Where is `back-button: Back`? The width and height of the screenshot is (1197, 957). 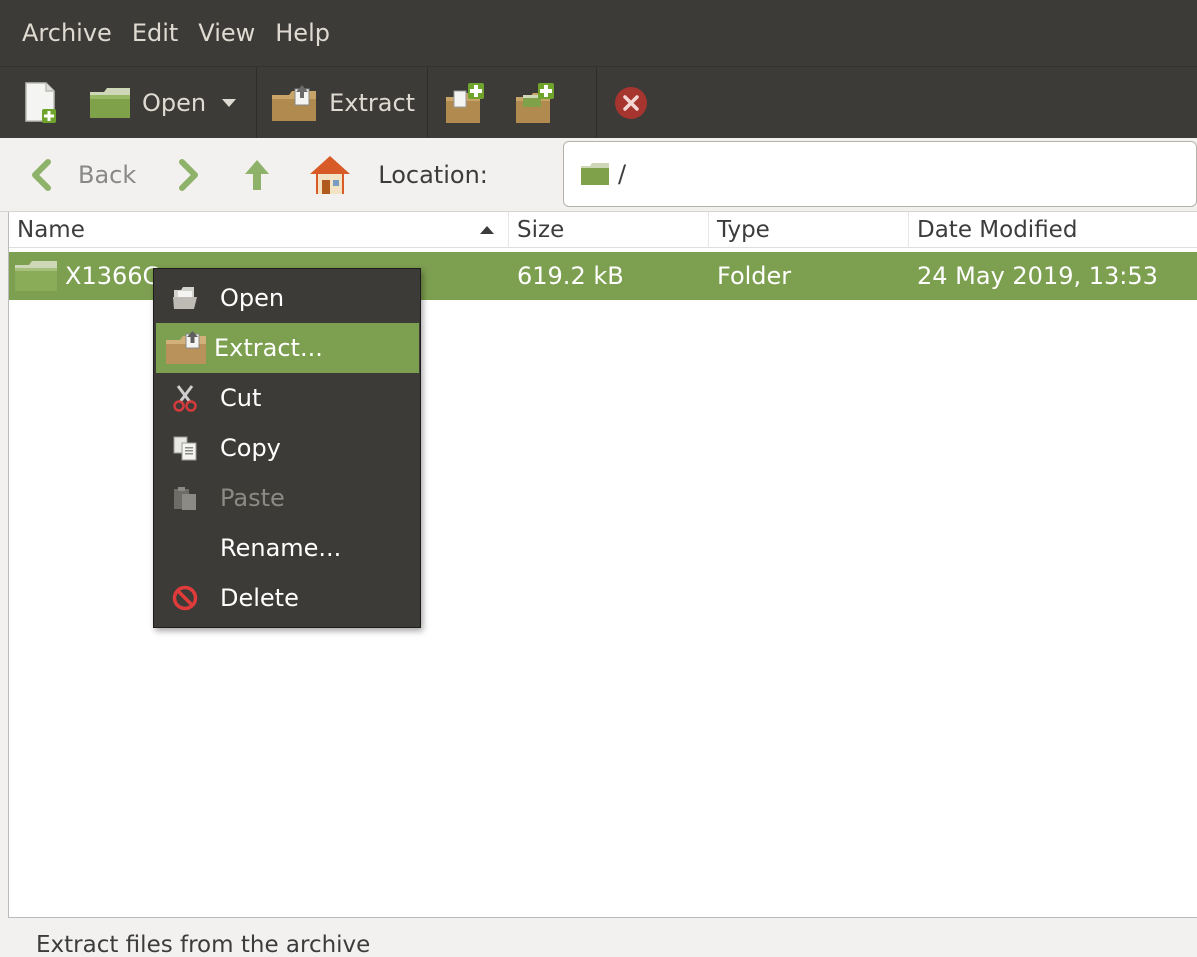
back-button: Back is located at coordinates (83, 174).